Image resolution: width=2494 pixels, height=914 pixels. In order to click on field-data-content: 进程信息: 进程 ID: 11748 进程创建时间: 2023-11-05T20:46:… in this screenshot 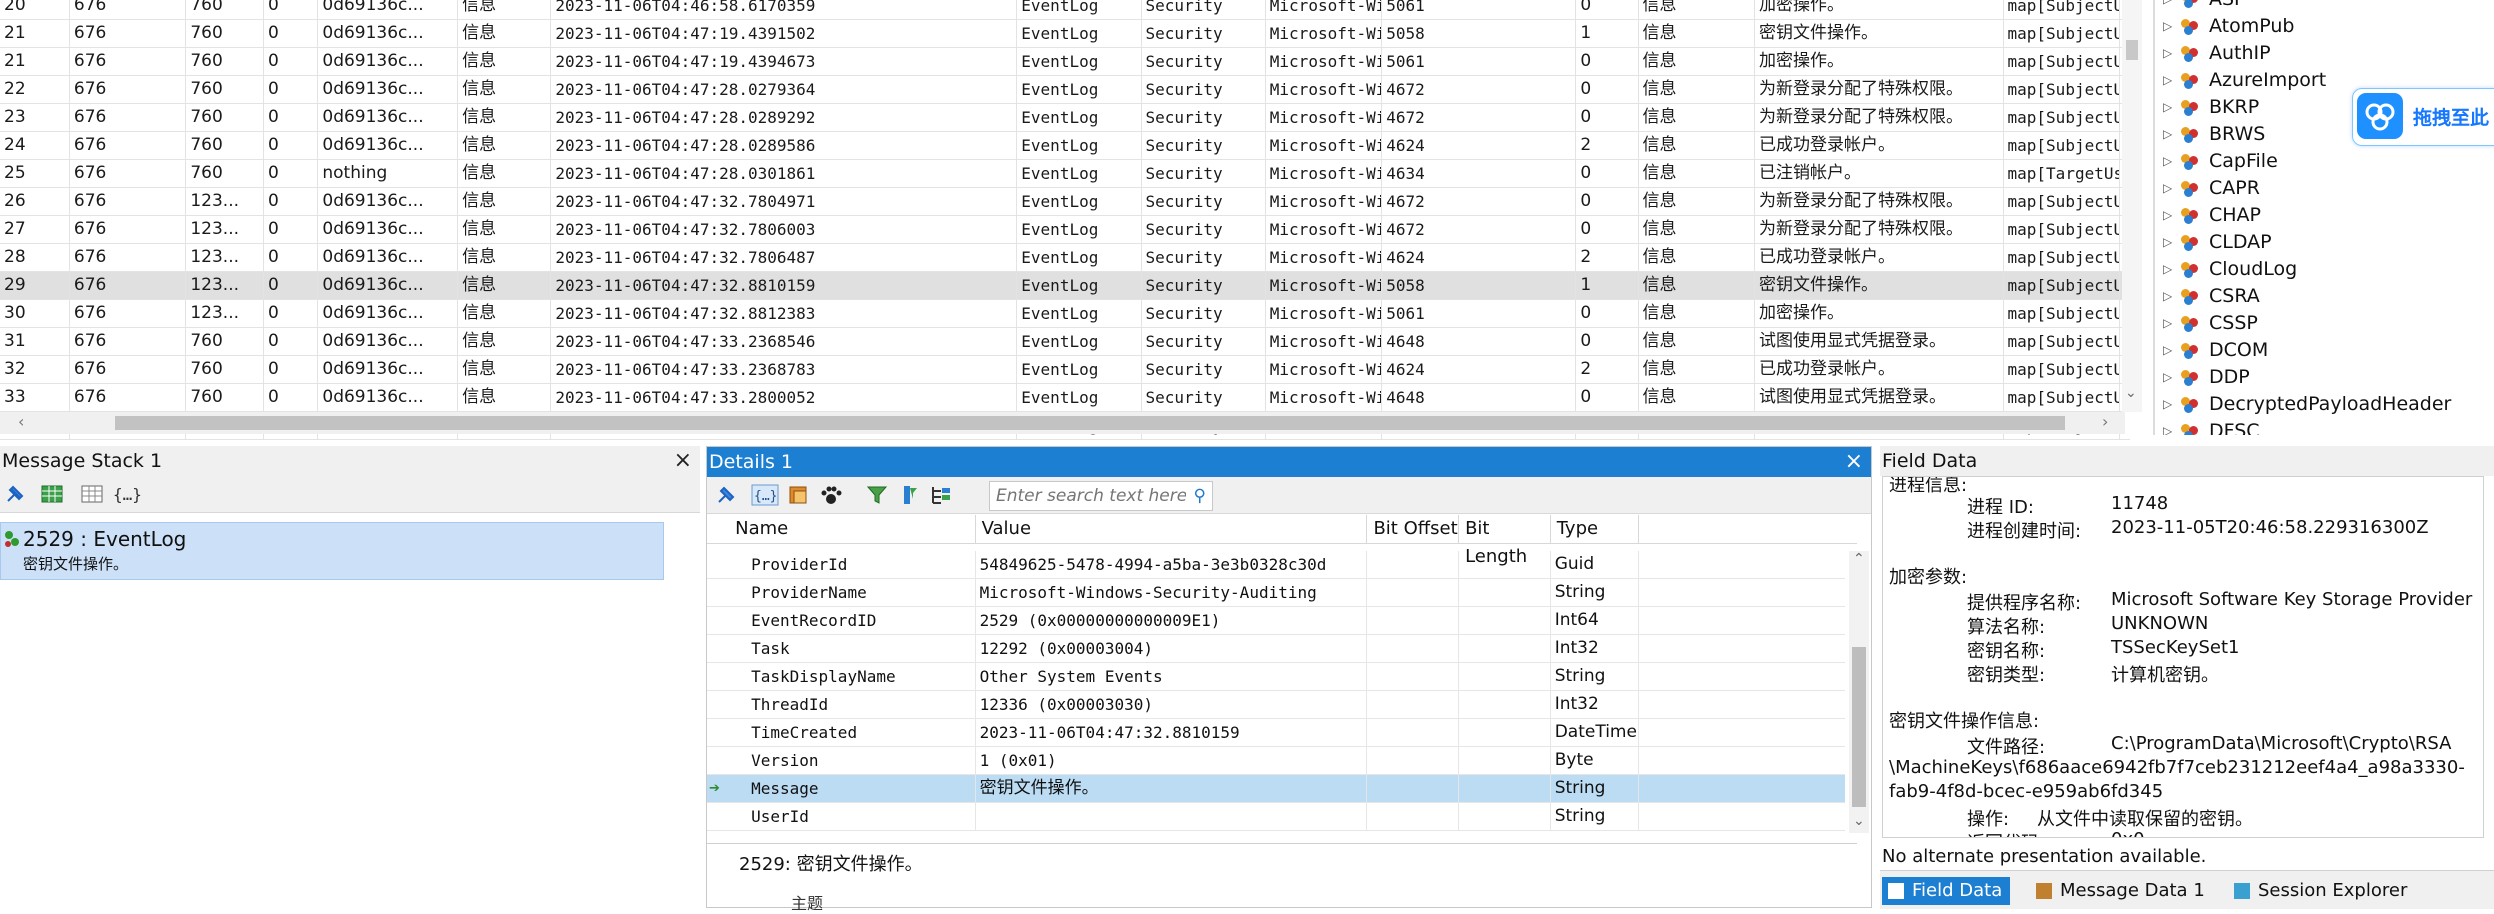, I will do `click(2183, 657)`.